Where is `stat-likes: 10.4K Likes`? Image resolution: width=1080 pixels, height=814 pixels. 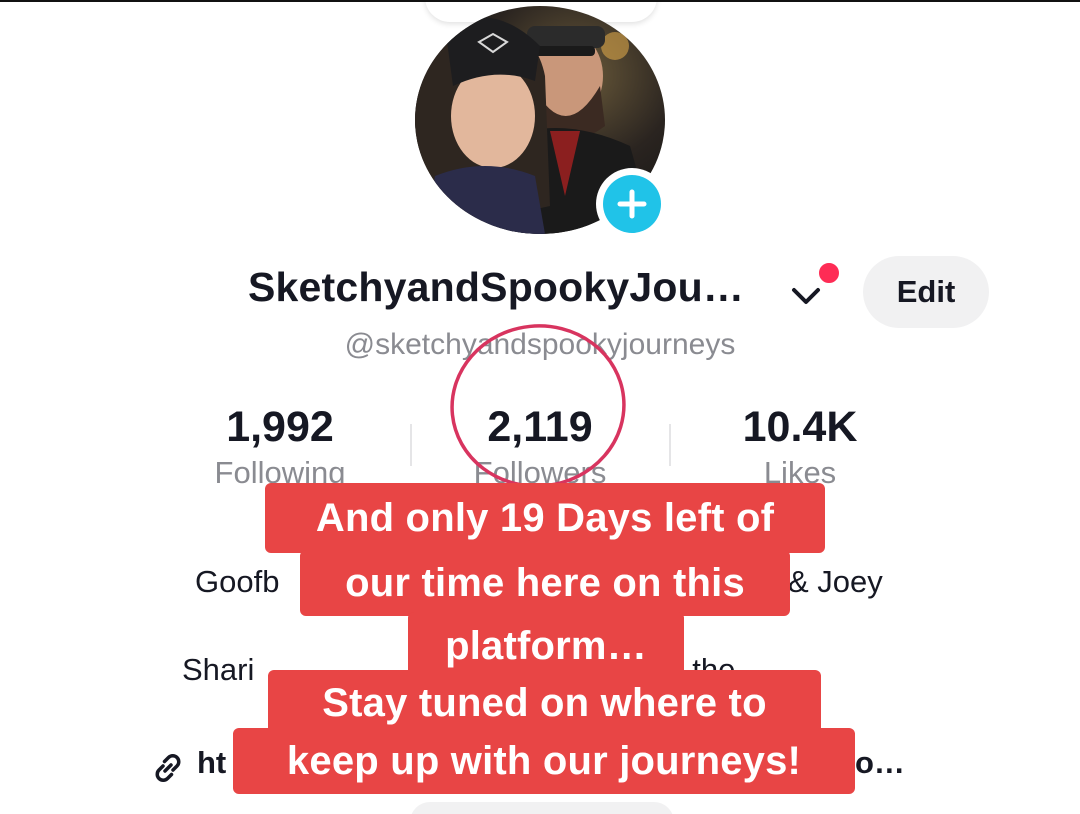
stat-likes: 10.4K Likes is located at coordinates (800, 446).